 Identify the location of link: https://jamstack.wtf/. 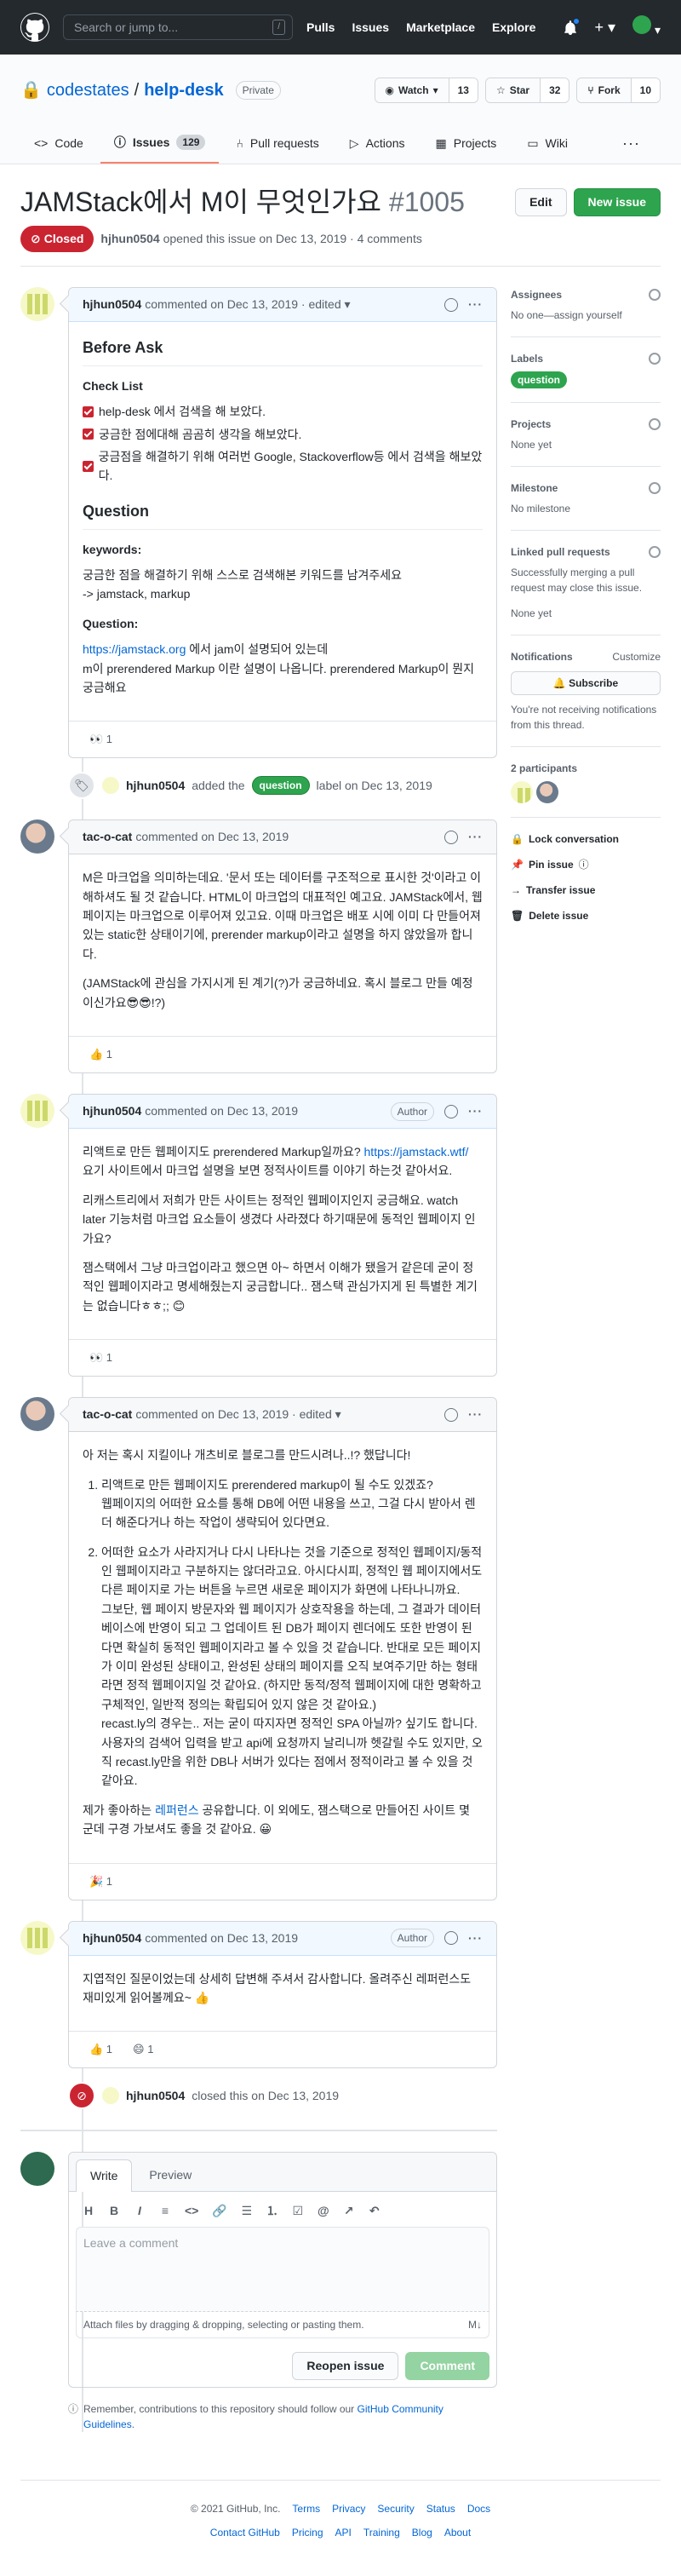
(416, 1152).